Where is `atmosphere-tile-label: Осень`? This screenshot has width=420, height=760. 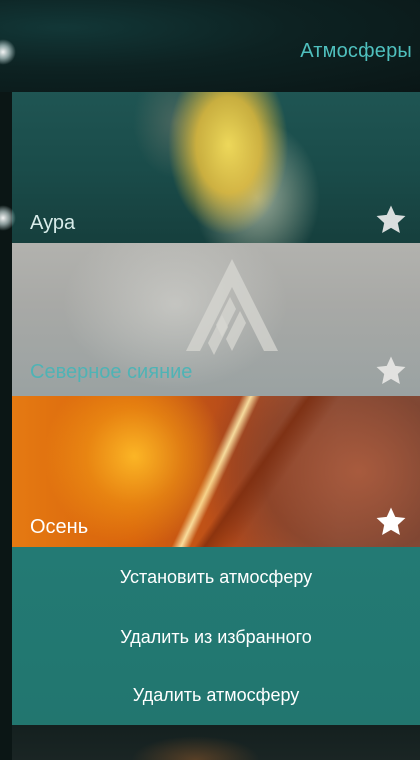 atmosphere-tile-label: Осень is located at coordinates (59, 527).